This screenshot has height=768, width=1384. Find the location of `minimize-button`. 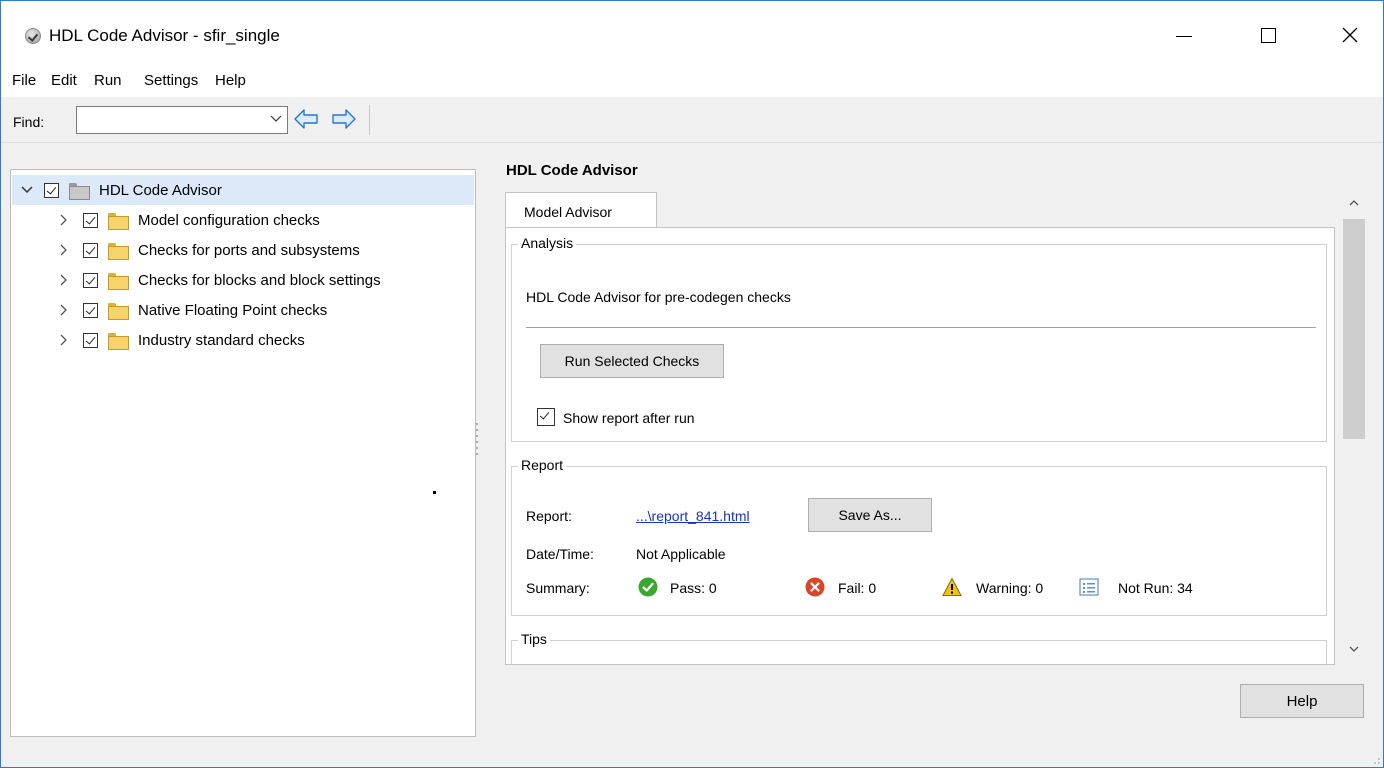

minimize-button is located at coordinates (1184, 35).